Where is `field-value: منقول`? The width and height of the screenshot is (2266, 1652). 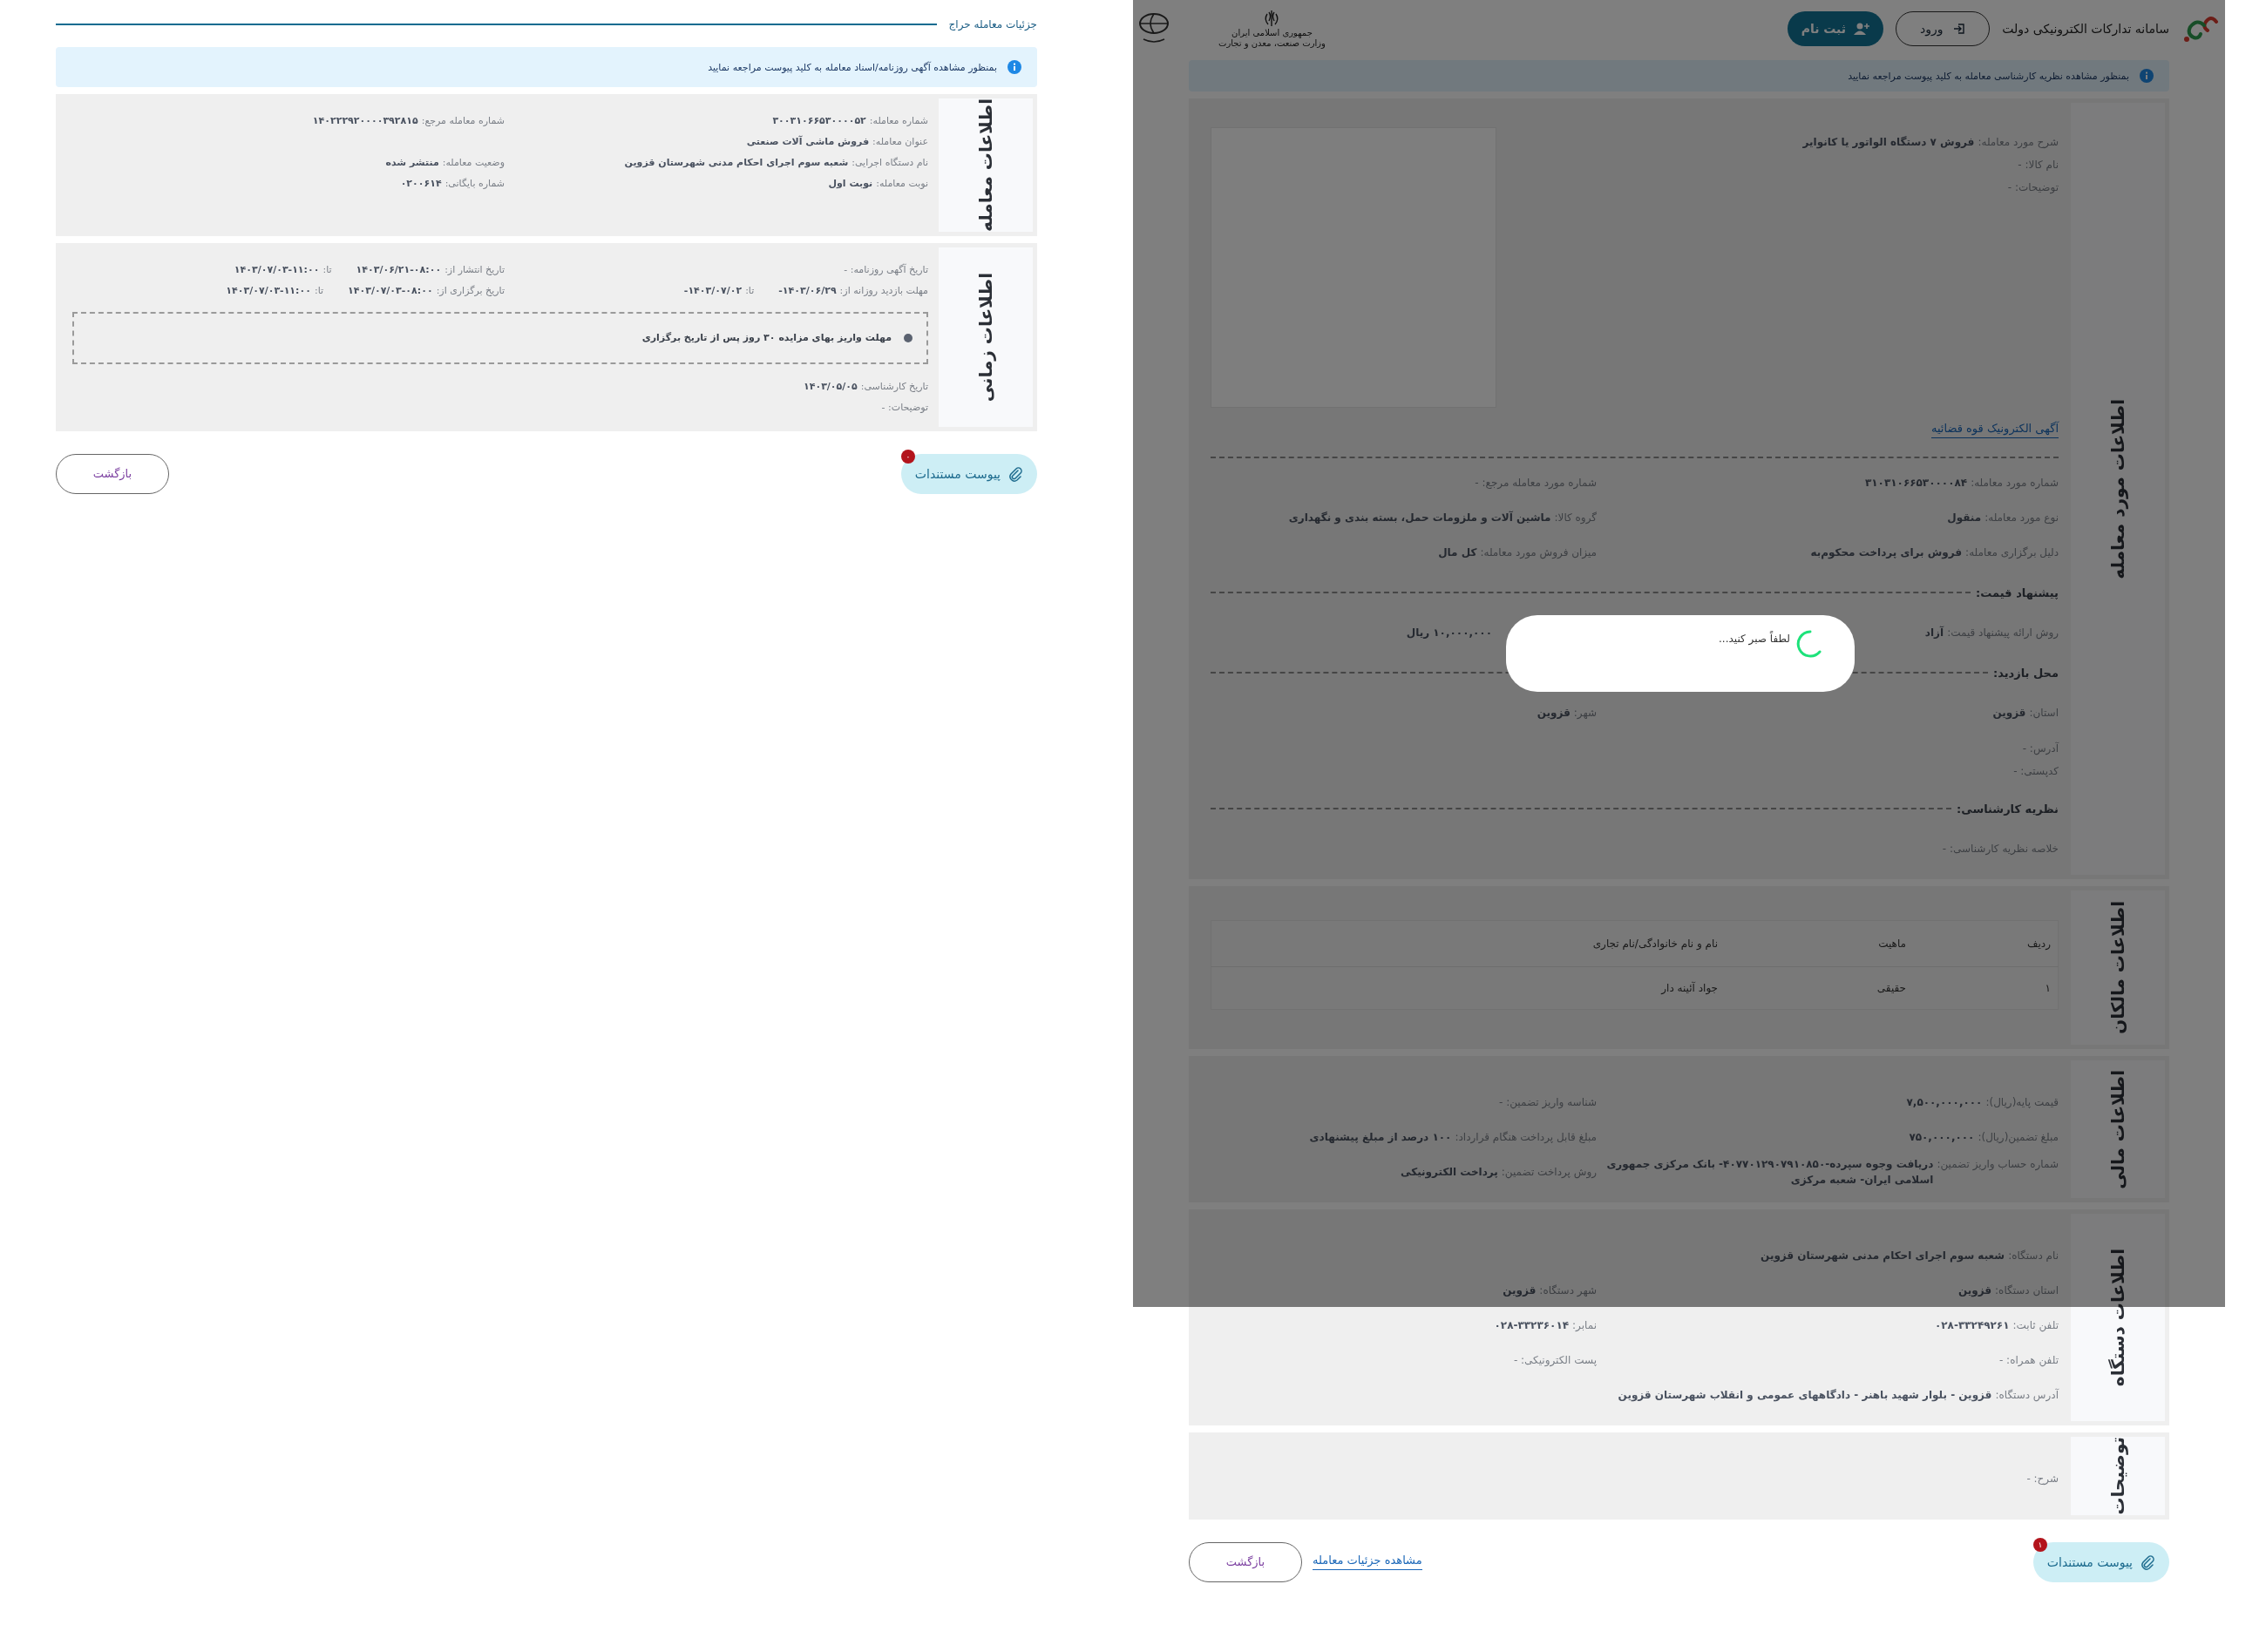 field-value: منقول is located at coordinates (1964, 518).